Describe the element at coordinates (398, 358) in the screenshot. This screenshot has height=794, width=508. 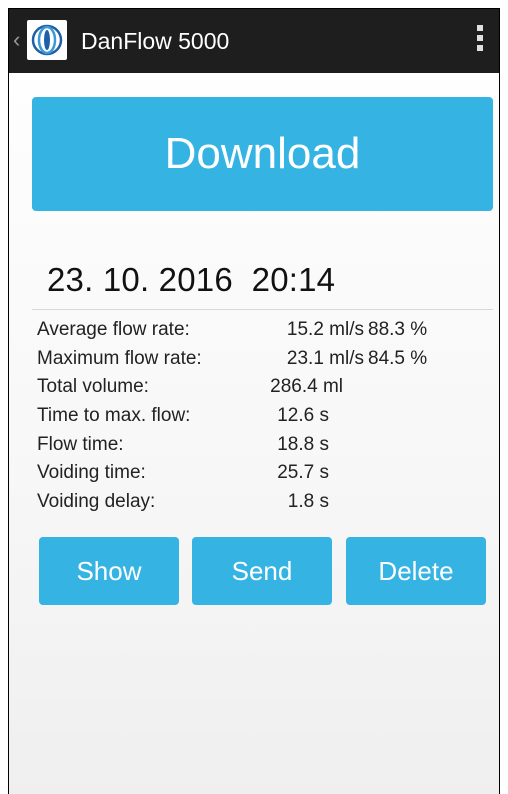
I see `stat-percent: 84.5 %` at that location.